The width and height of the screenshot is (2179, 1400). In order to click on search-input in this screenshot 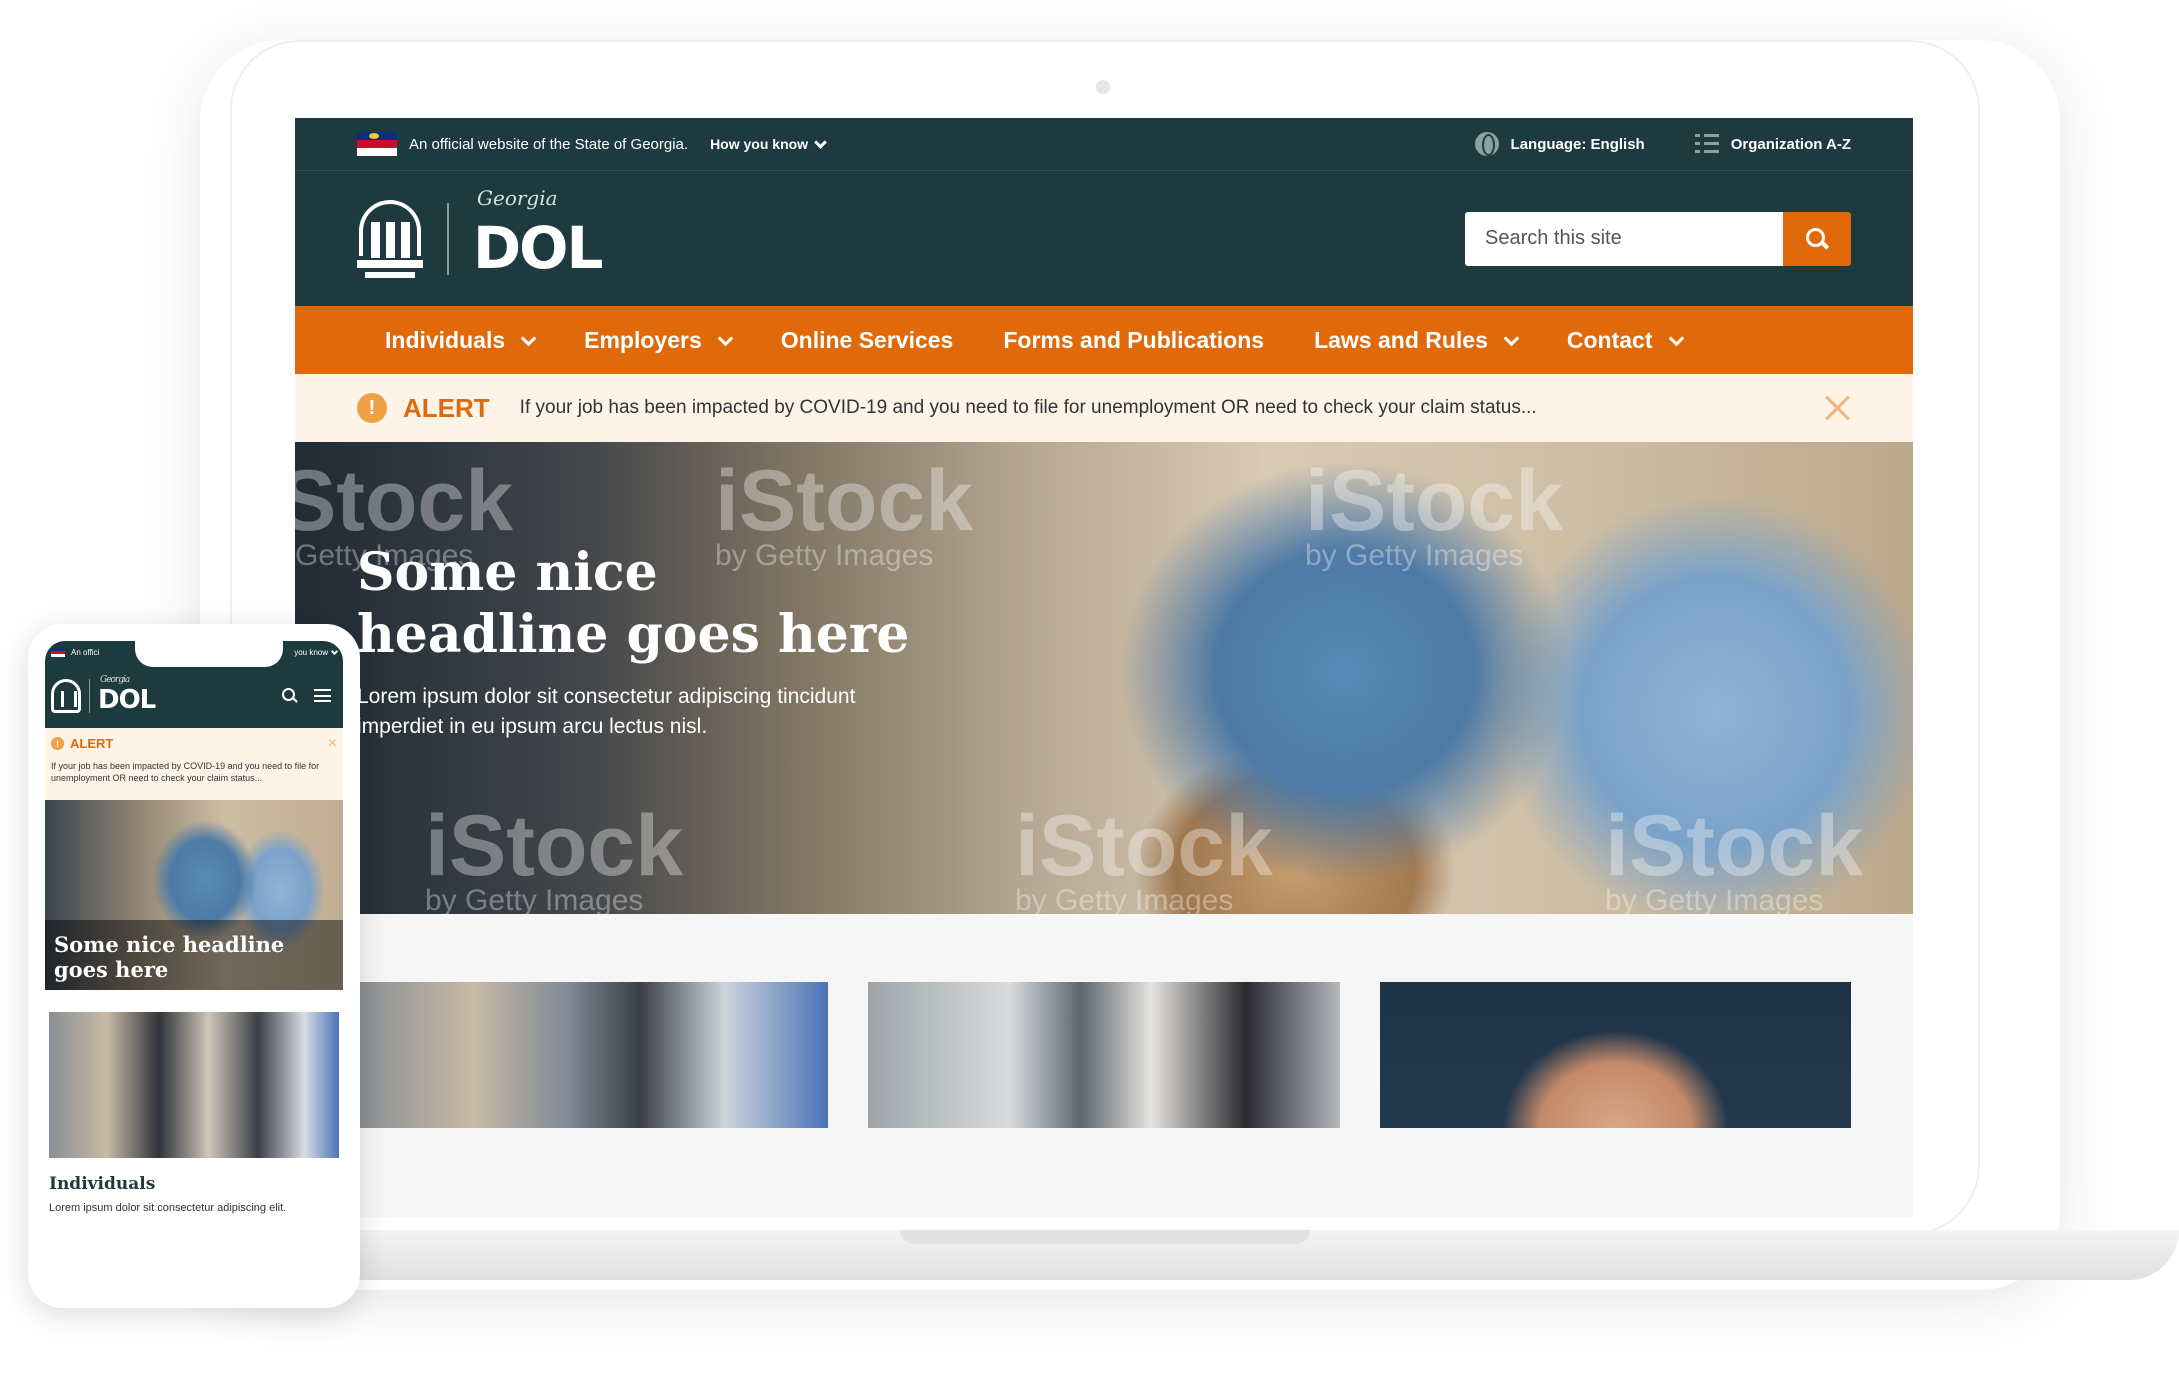, I will do `click(1624, 238)`.